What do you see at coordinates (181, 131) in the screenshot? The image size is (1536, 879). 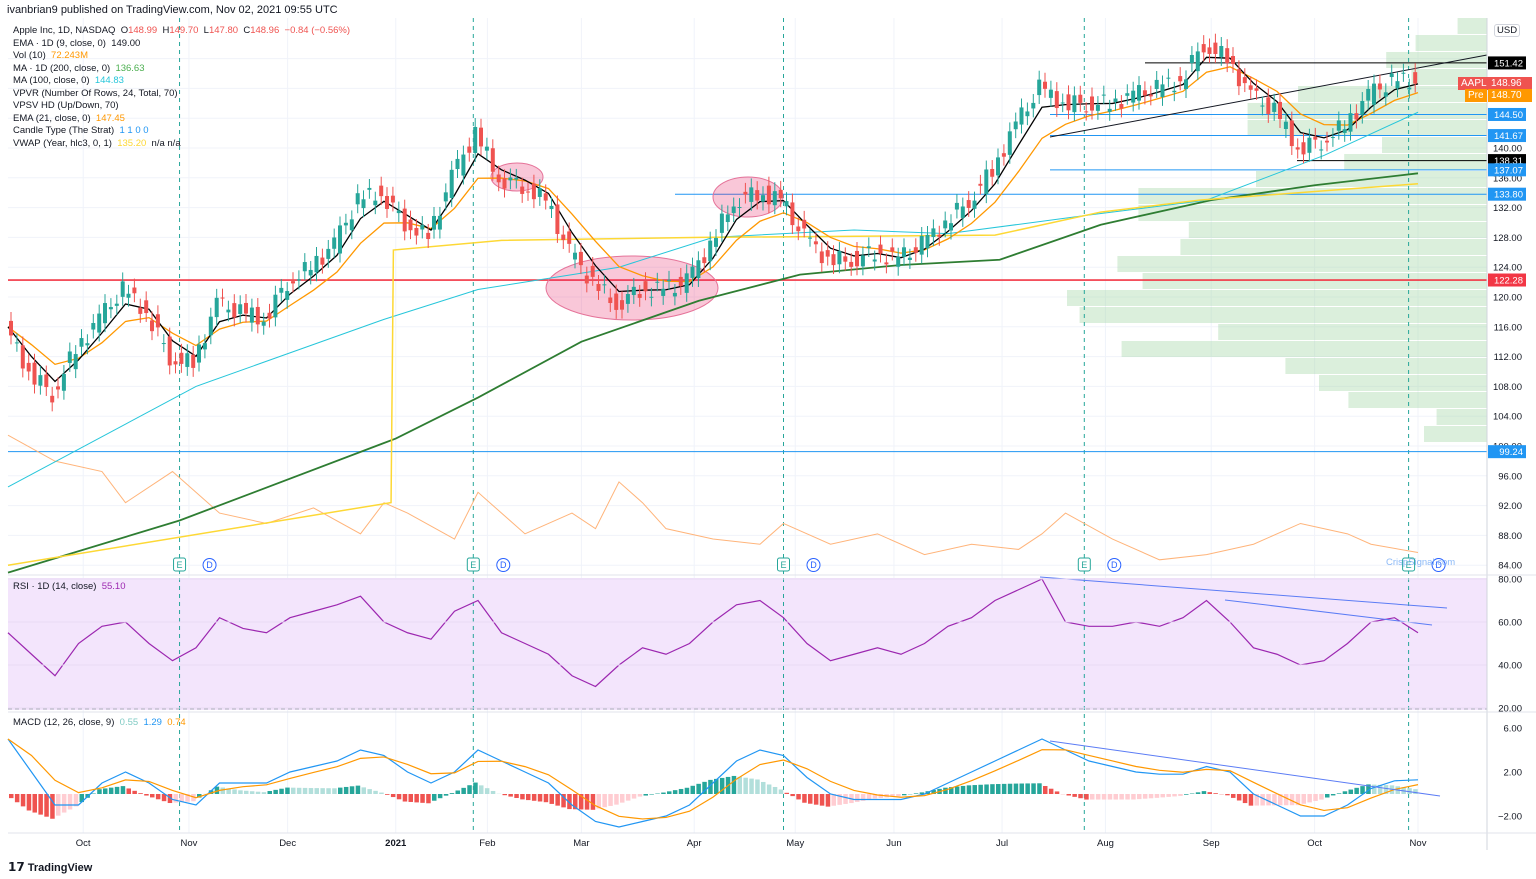 I see `legend-candle-type: Candle Type (The Strat) 1 1 0 0` at bounding box center [181, 131].